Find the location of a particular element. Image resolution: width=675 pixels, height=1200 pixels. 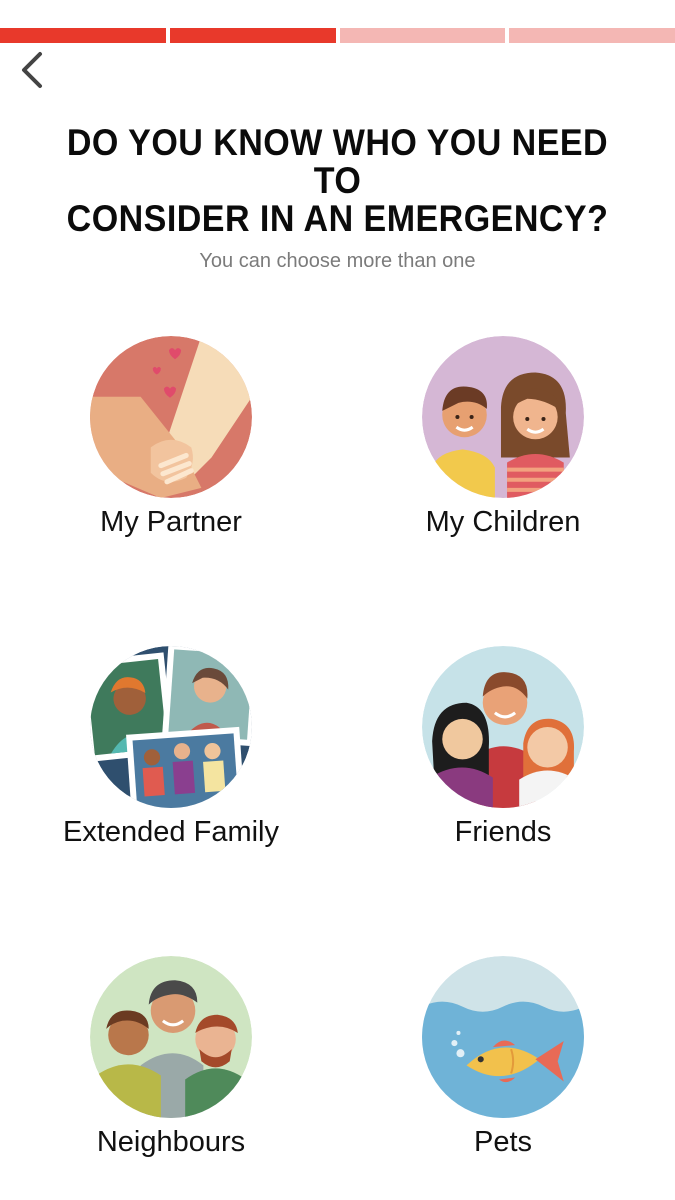

option-friends: Friends is located at coordinates (503, 749).